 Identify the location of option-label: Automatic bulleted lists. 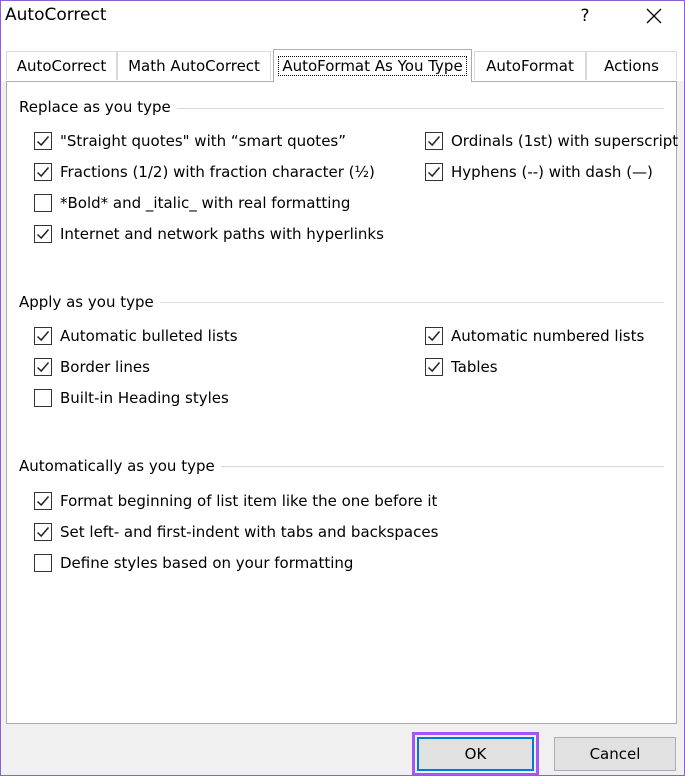
(149, 336).